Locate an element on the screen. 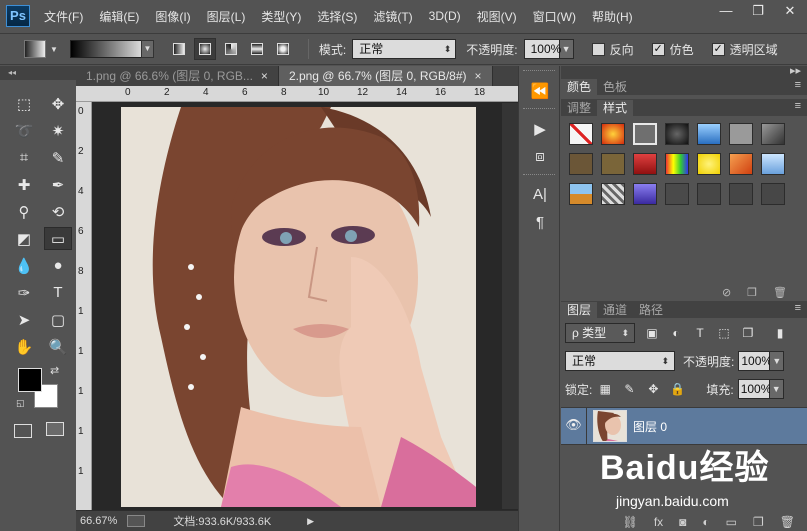  tool-preset-picker is located at coordinates (35, 49).